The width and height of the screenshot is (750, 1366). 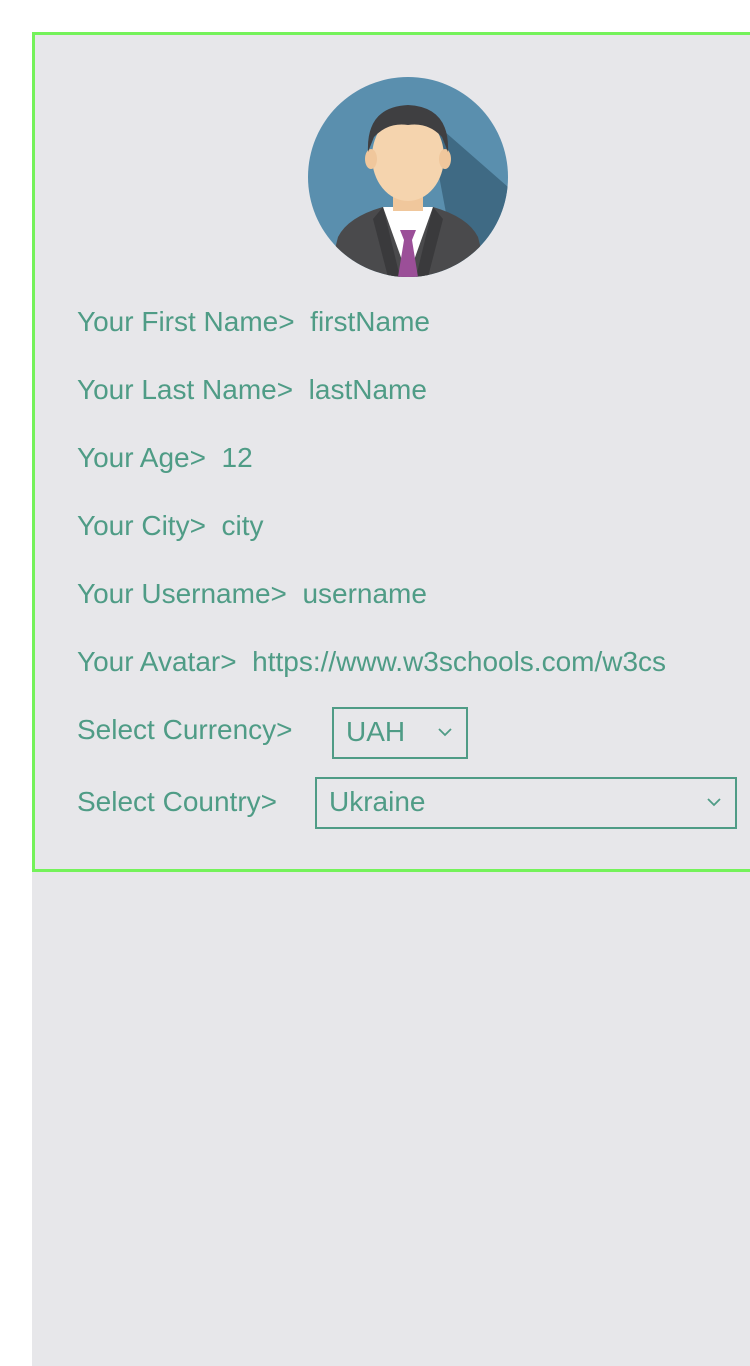 I want to click on last-name-value: lastName, so click(x=367, y=389).